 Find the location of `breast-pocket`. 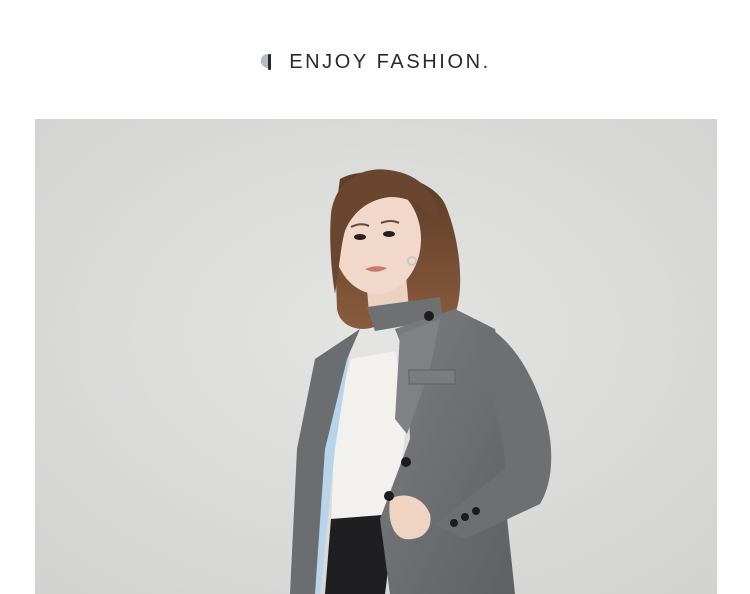

breast-pocket is located at coordinates (432, 377).